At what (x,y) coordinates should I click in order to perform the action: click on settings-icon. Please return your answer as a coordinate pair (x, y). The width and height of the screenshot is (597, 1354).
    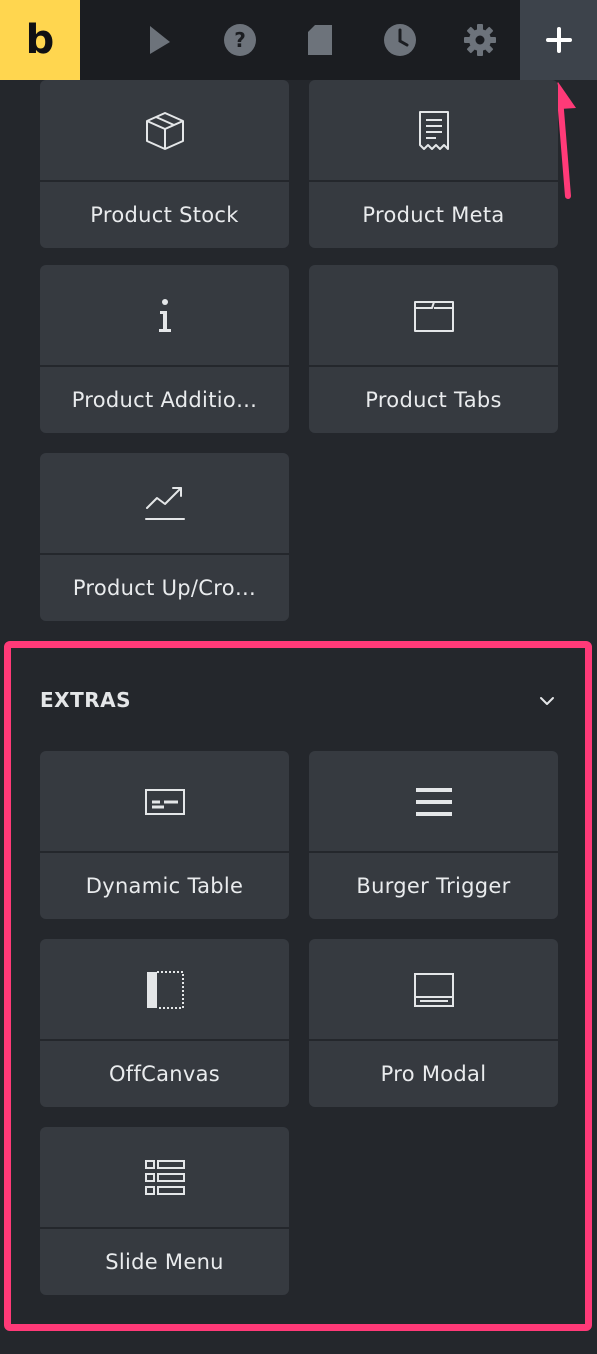
    Looking at the image, I should click on (480, 40).